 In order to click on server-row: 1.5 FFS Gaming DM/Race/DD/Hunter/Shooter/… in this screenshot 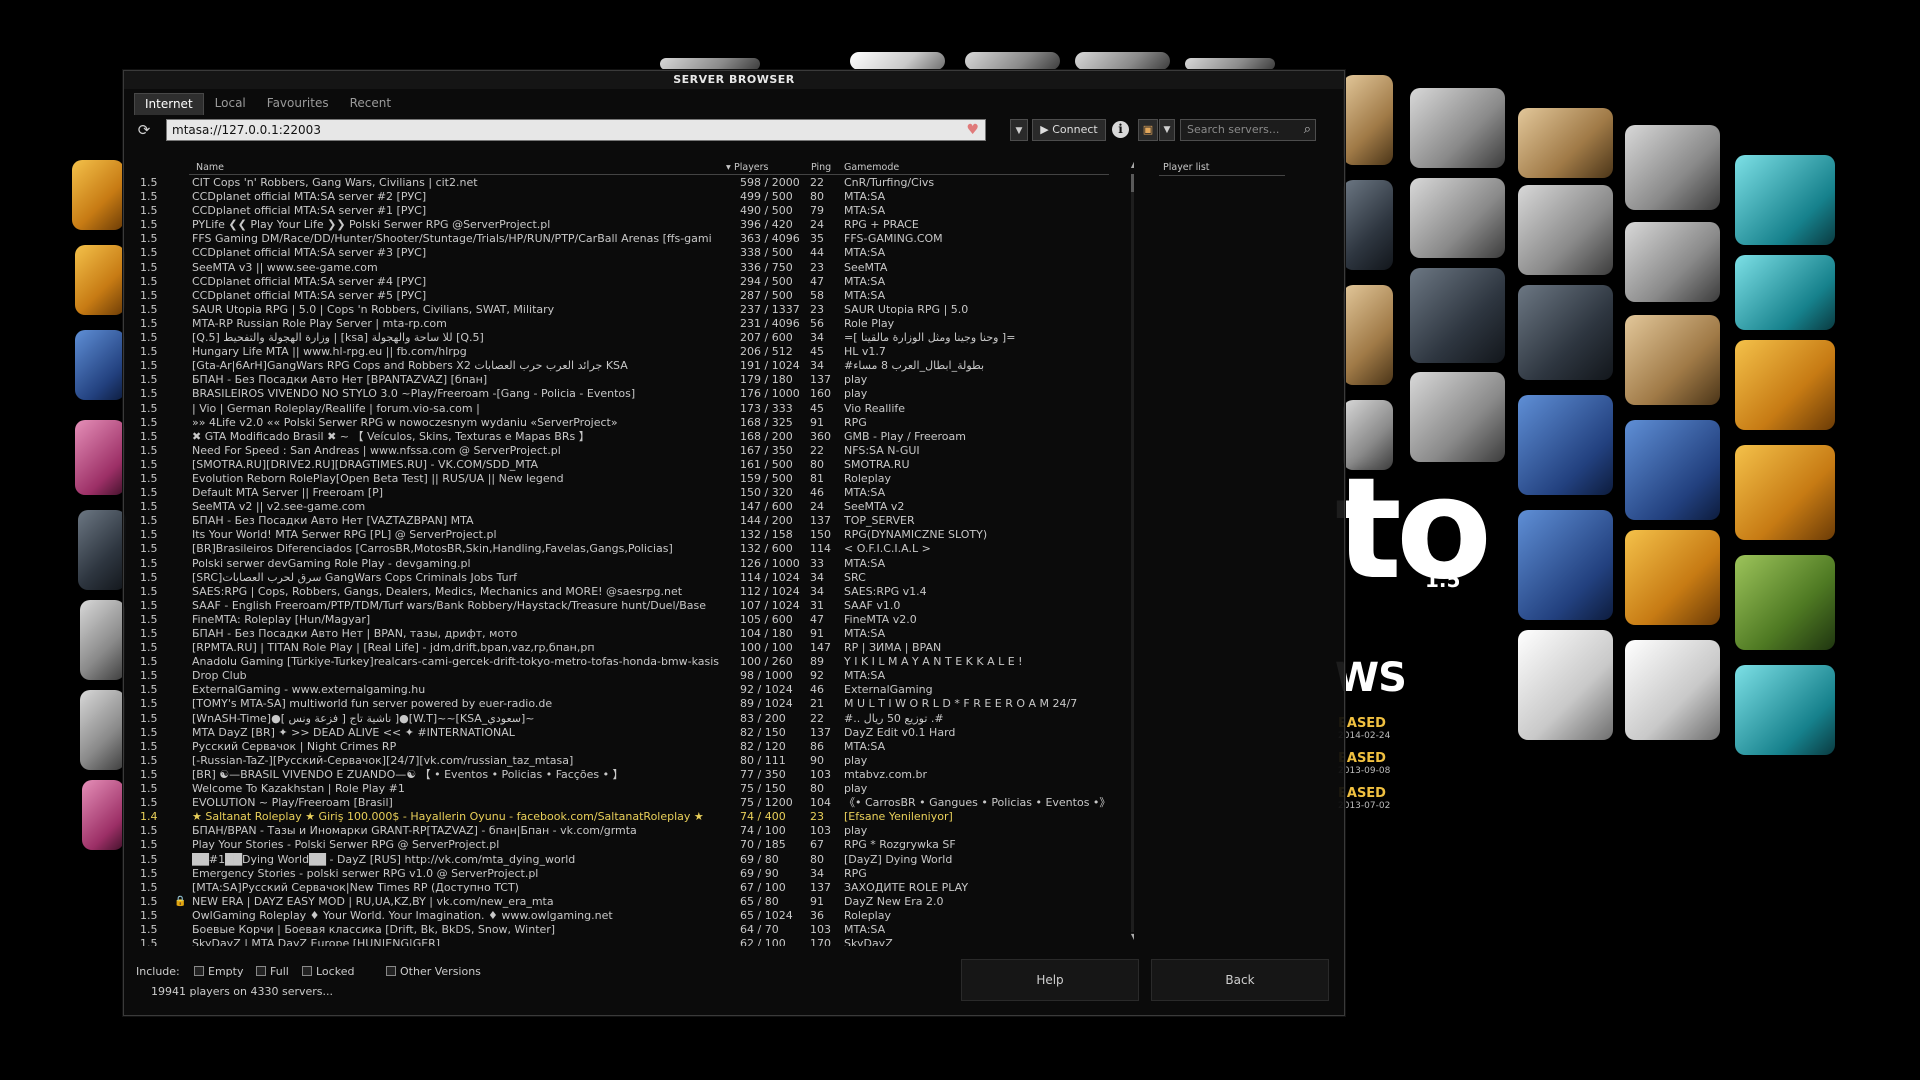, I will do `click(626, 239)`.